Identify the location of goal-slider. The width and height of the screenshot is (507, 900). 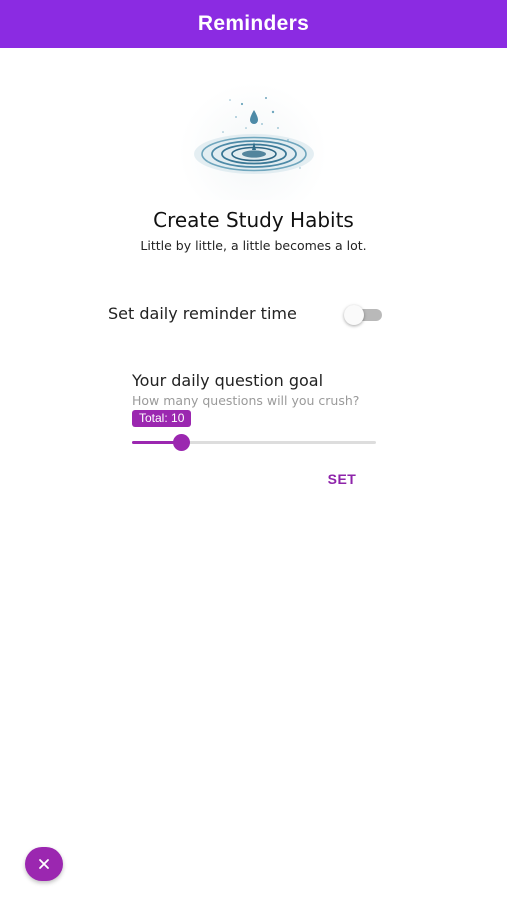
(254, 442).